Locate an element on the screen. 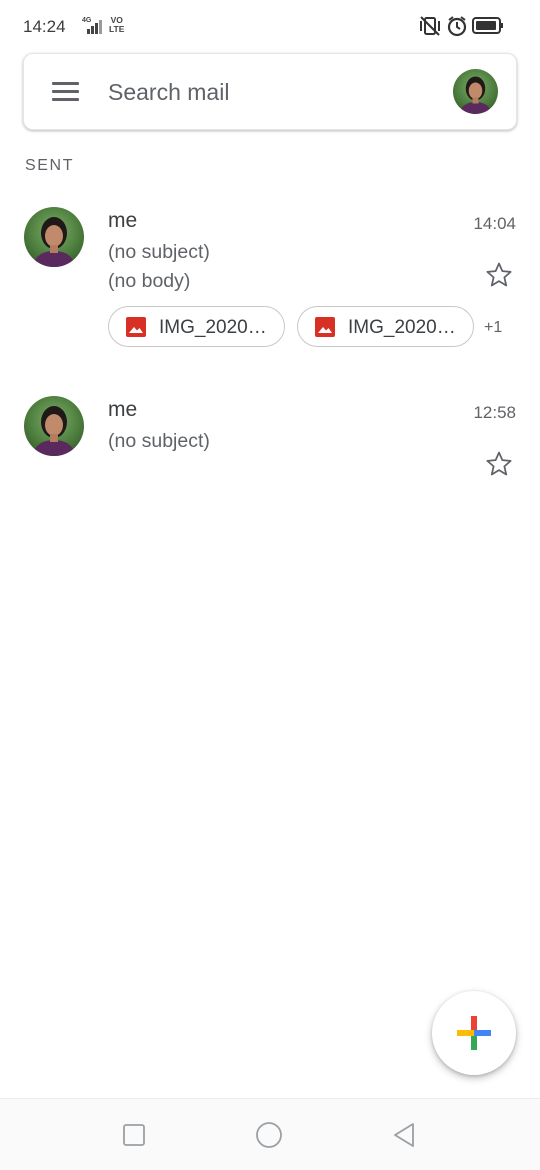  vibrate-off-icon is located at coordinates (430, 26).